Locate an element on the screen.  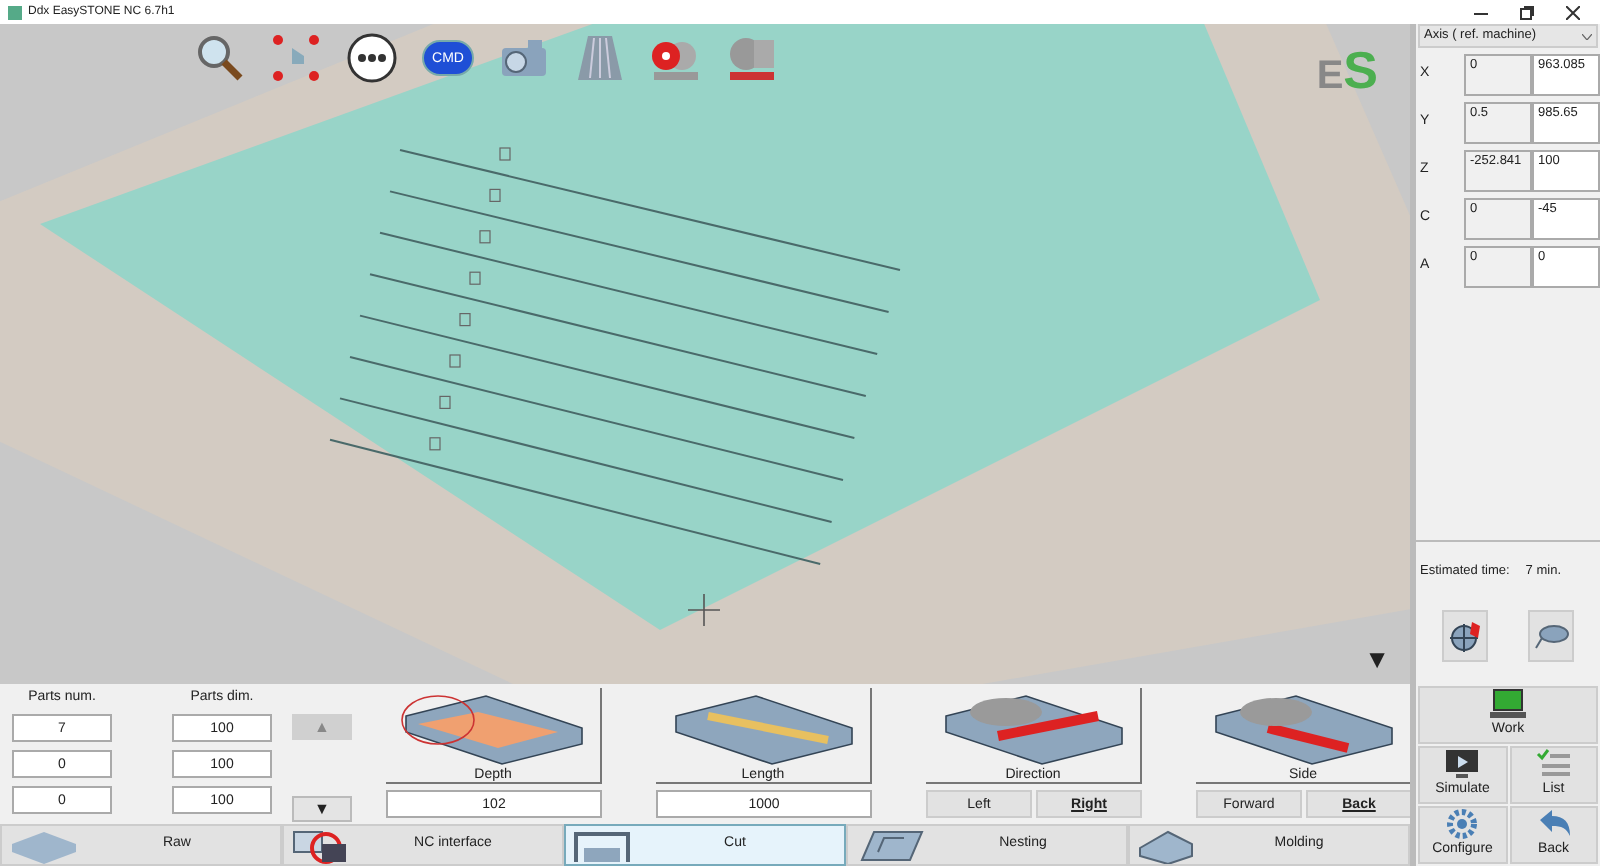
motor-icon is located at coordinates (752, 58).